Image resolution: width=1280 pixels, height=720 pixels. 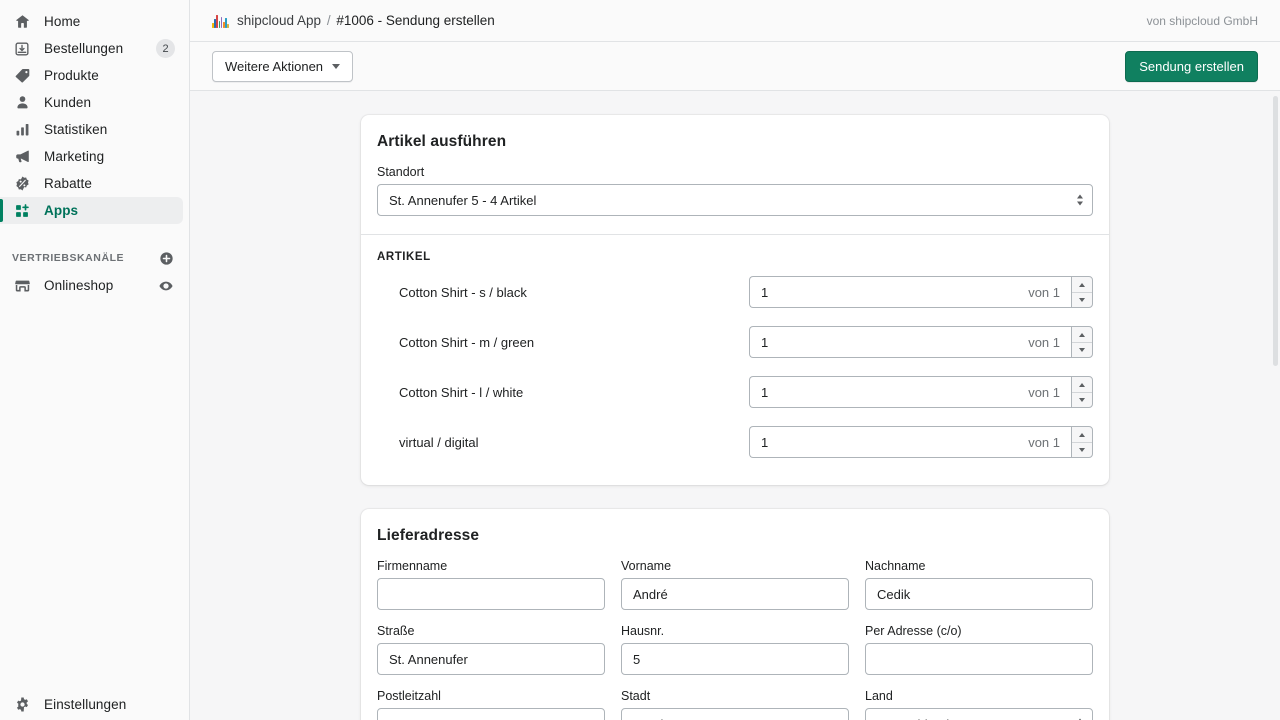 I want to click on location-select: St. Annenufer 5 - 4 Artikel, so click(x=735, y=200).